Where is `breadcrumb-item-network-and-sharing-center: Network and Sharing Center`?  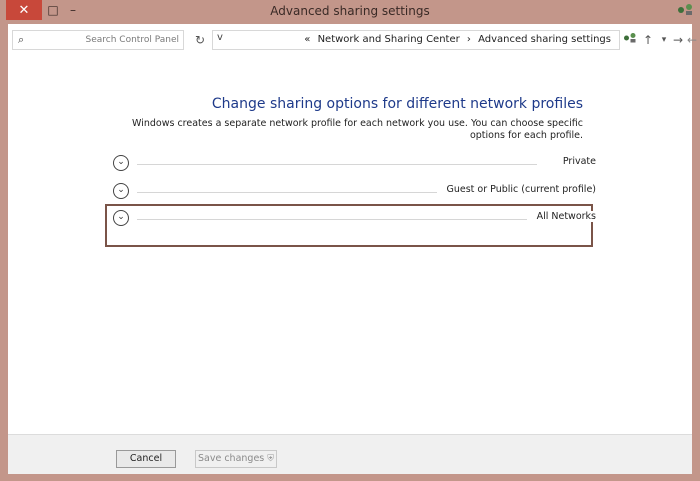
breadcrumb-item-network-and-sharing-center: Network and Sharing Center is located at coordinates (389, 39).